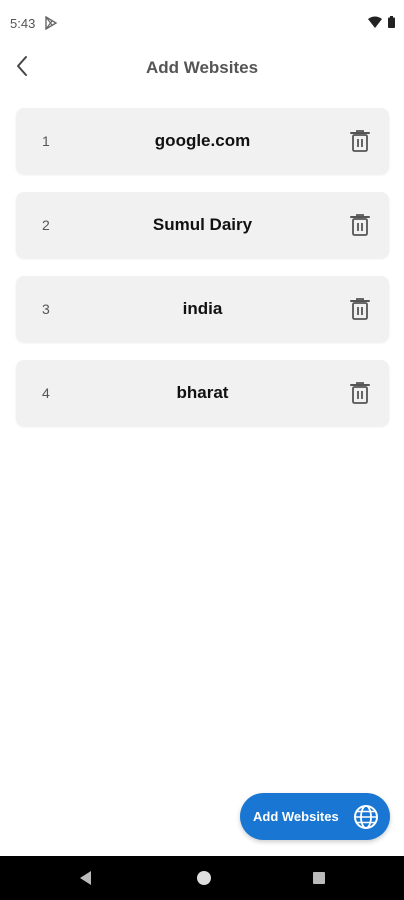  What do you see at coordinates (23, 23) in the screenshot?
I see `status-time: 5:43` at bounding box center [23, 23].